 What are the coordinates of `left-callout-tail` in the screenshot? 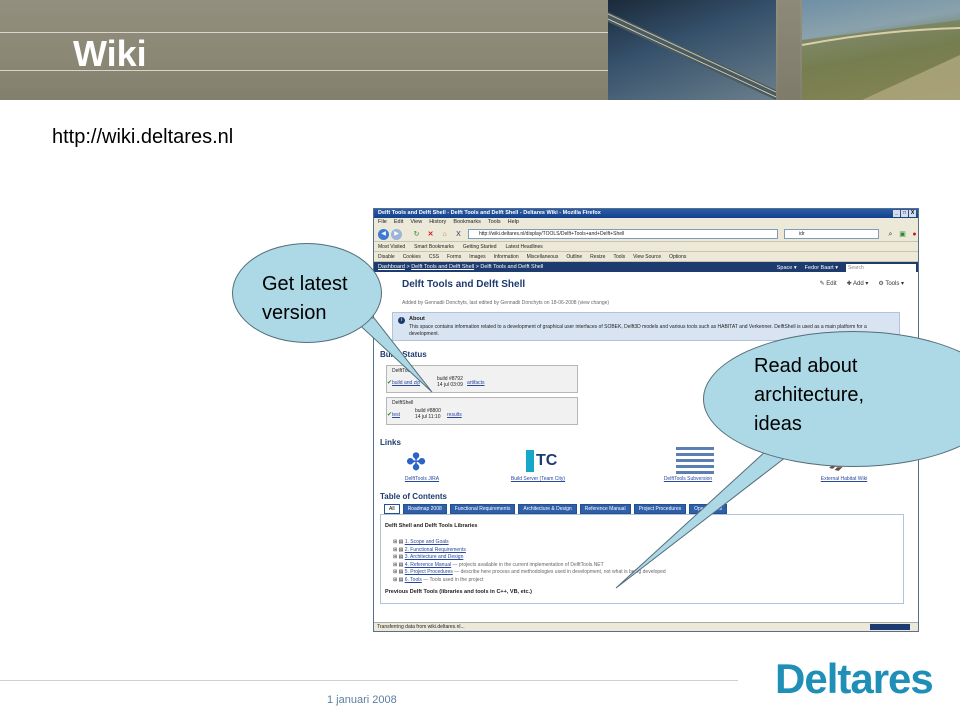 It's located at (391, 355).